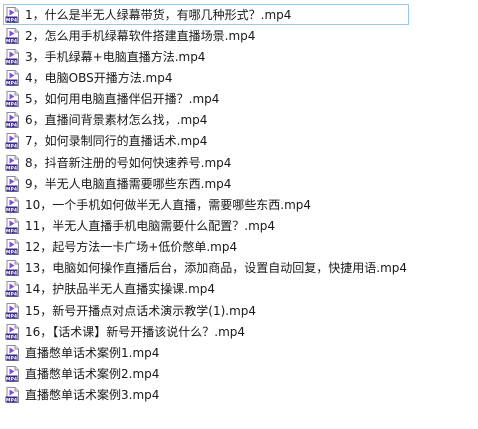  I want to click on file-item: MP4 16，【话术课】新号开播该说什么？.mp4, so click(238, 331).